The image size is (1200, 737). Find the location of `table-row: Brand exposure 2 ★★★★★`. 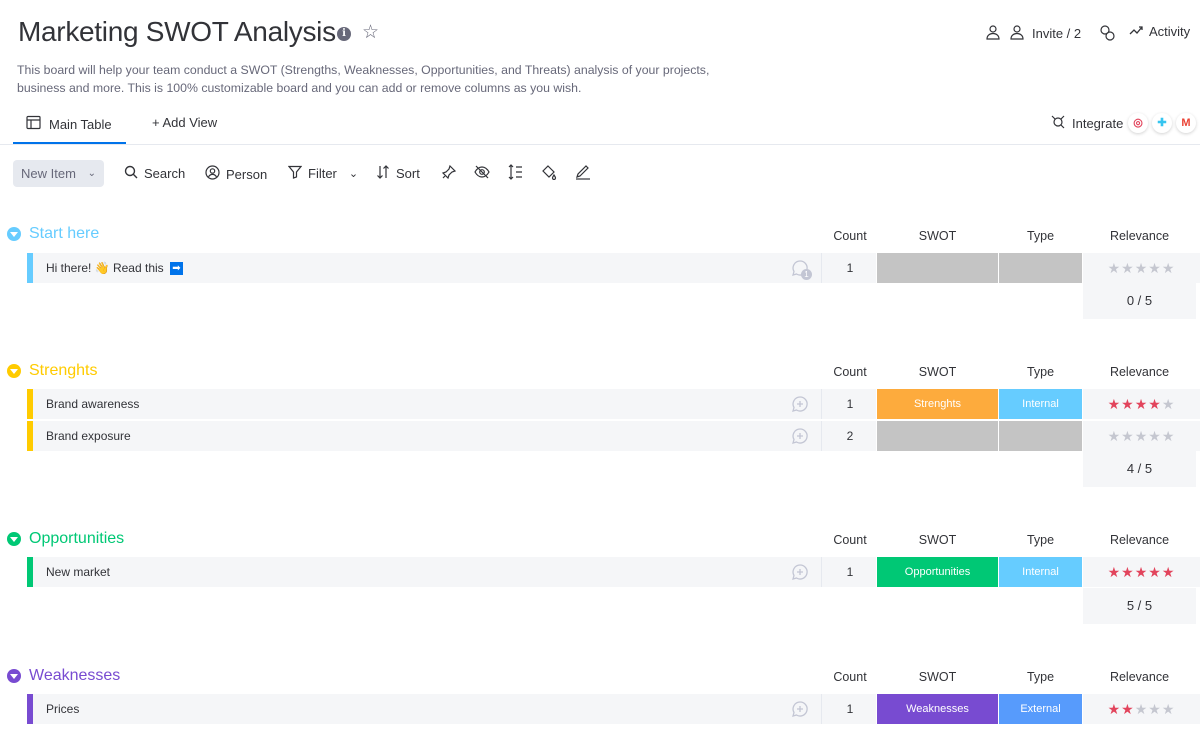

table-row: Brand exposure 2 ★★★★★ is located at coordinates (613, 436).